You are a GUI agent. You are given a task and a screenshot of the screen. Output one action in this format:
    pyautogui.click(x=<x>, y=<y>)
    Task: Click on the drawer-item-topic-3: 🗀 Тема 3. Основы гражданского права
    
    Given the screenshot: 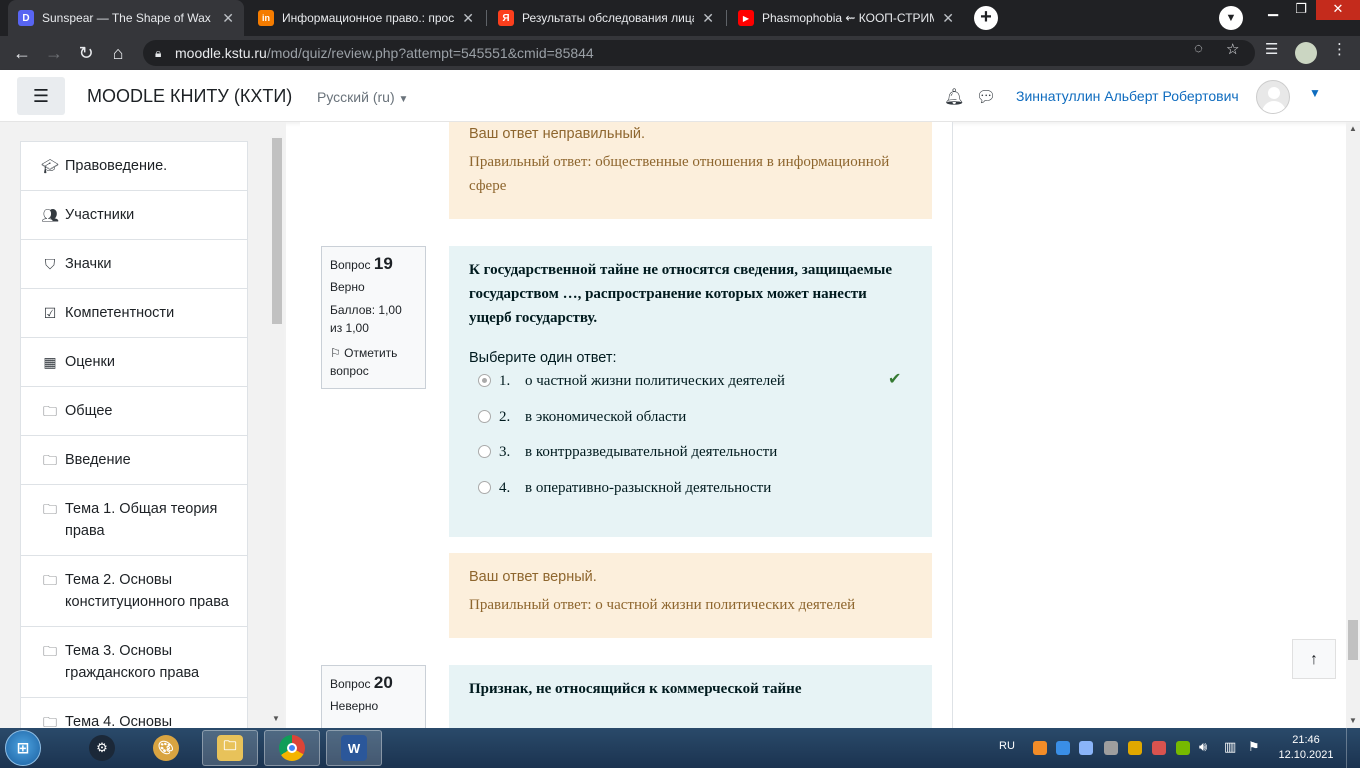 What is the action you would take?
    pyautogui.click(x=134, y=662)
    